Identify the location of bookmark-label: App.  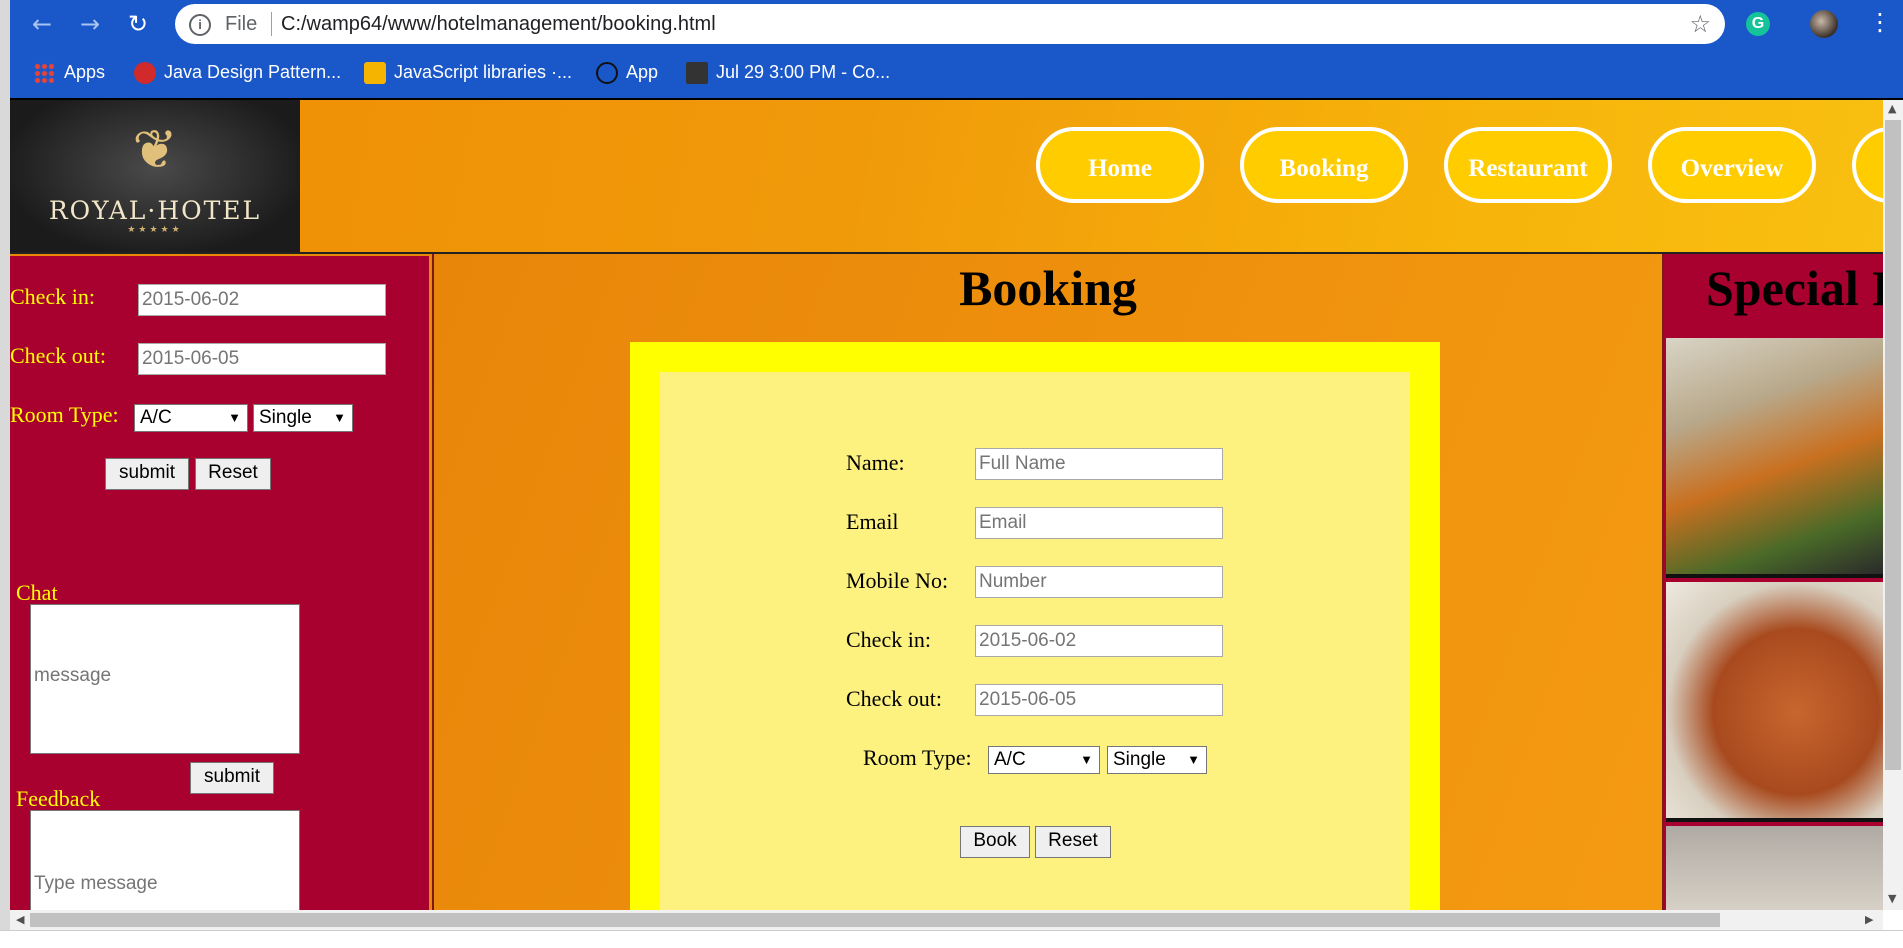
(642, 72).